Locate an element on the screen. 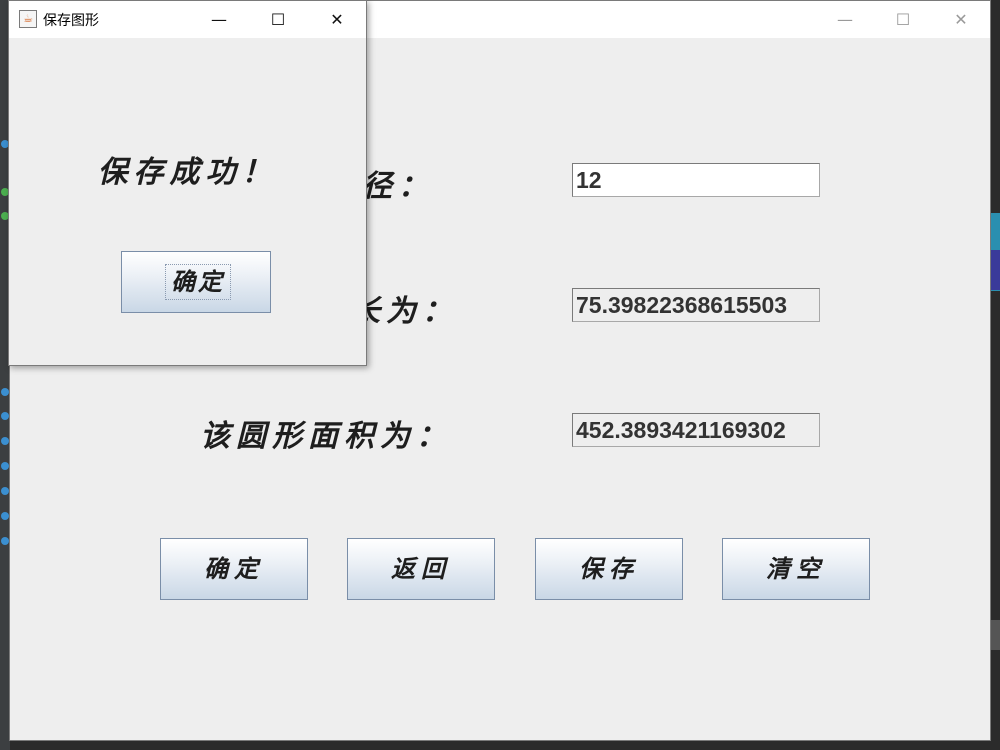 The width and height of the screenshot is (1000, 750). radius-label: 径： is located at coordinates (398, 186).